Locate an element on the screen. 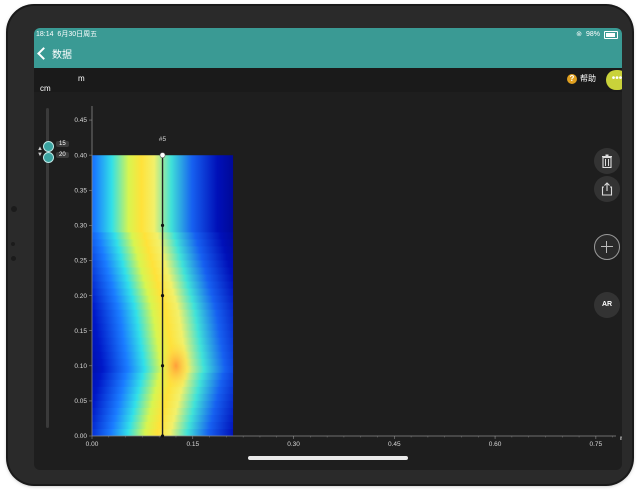 The height and width of the screenshot is (494, 640). share-icon is located at coordinates (607, 189).